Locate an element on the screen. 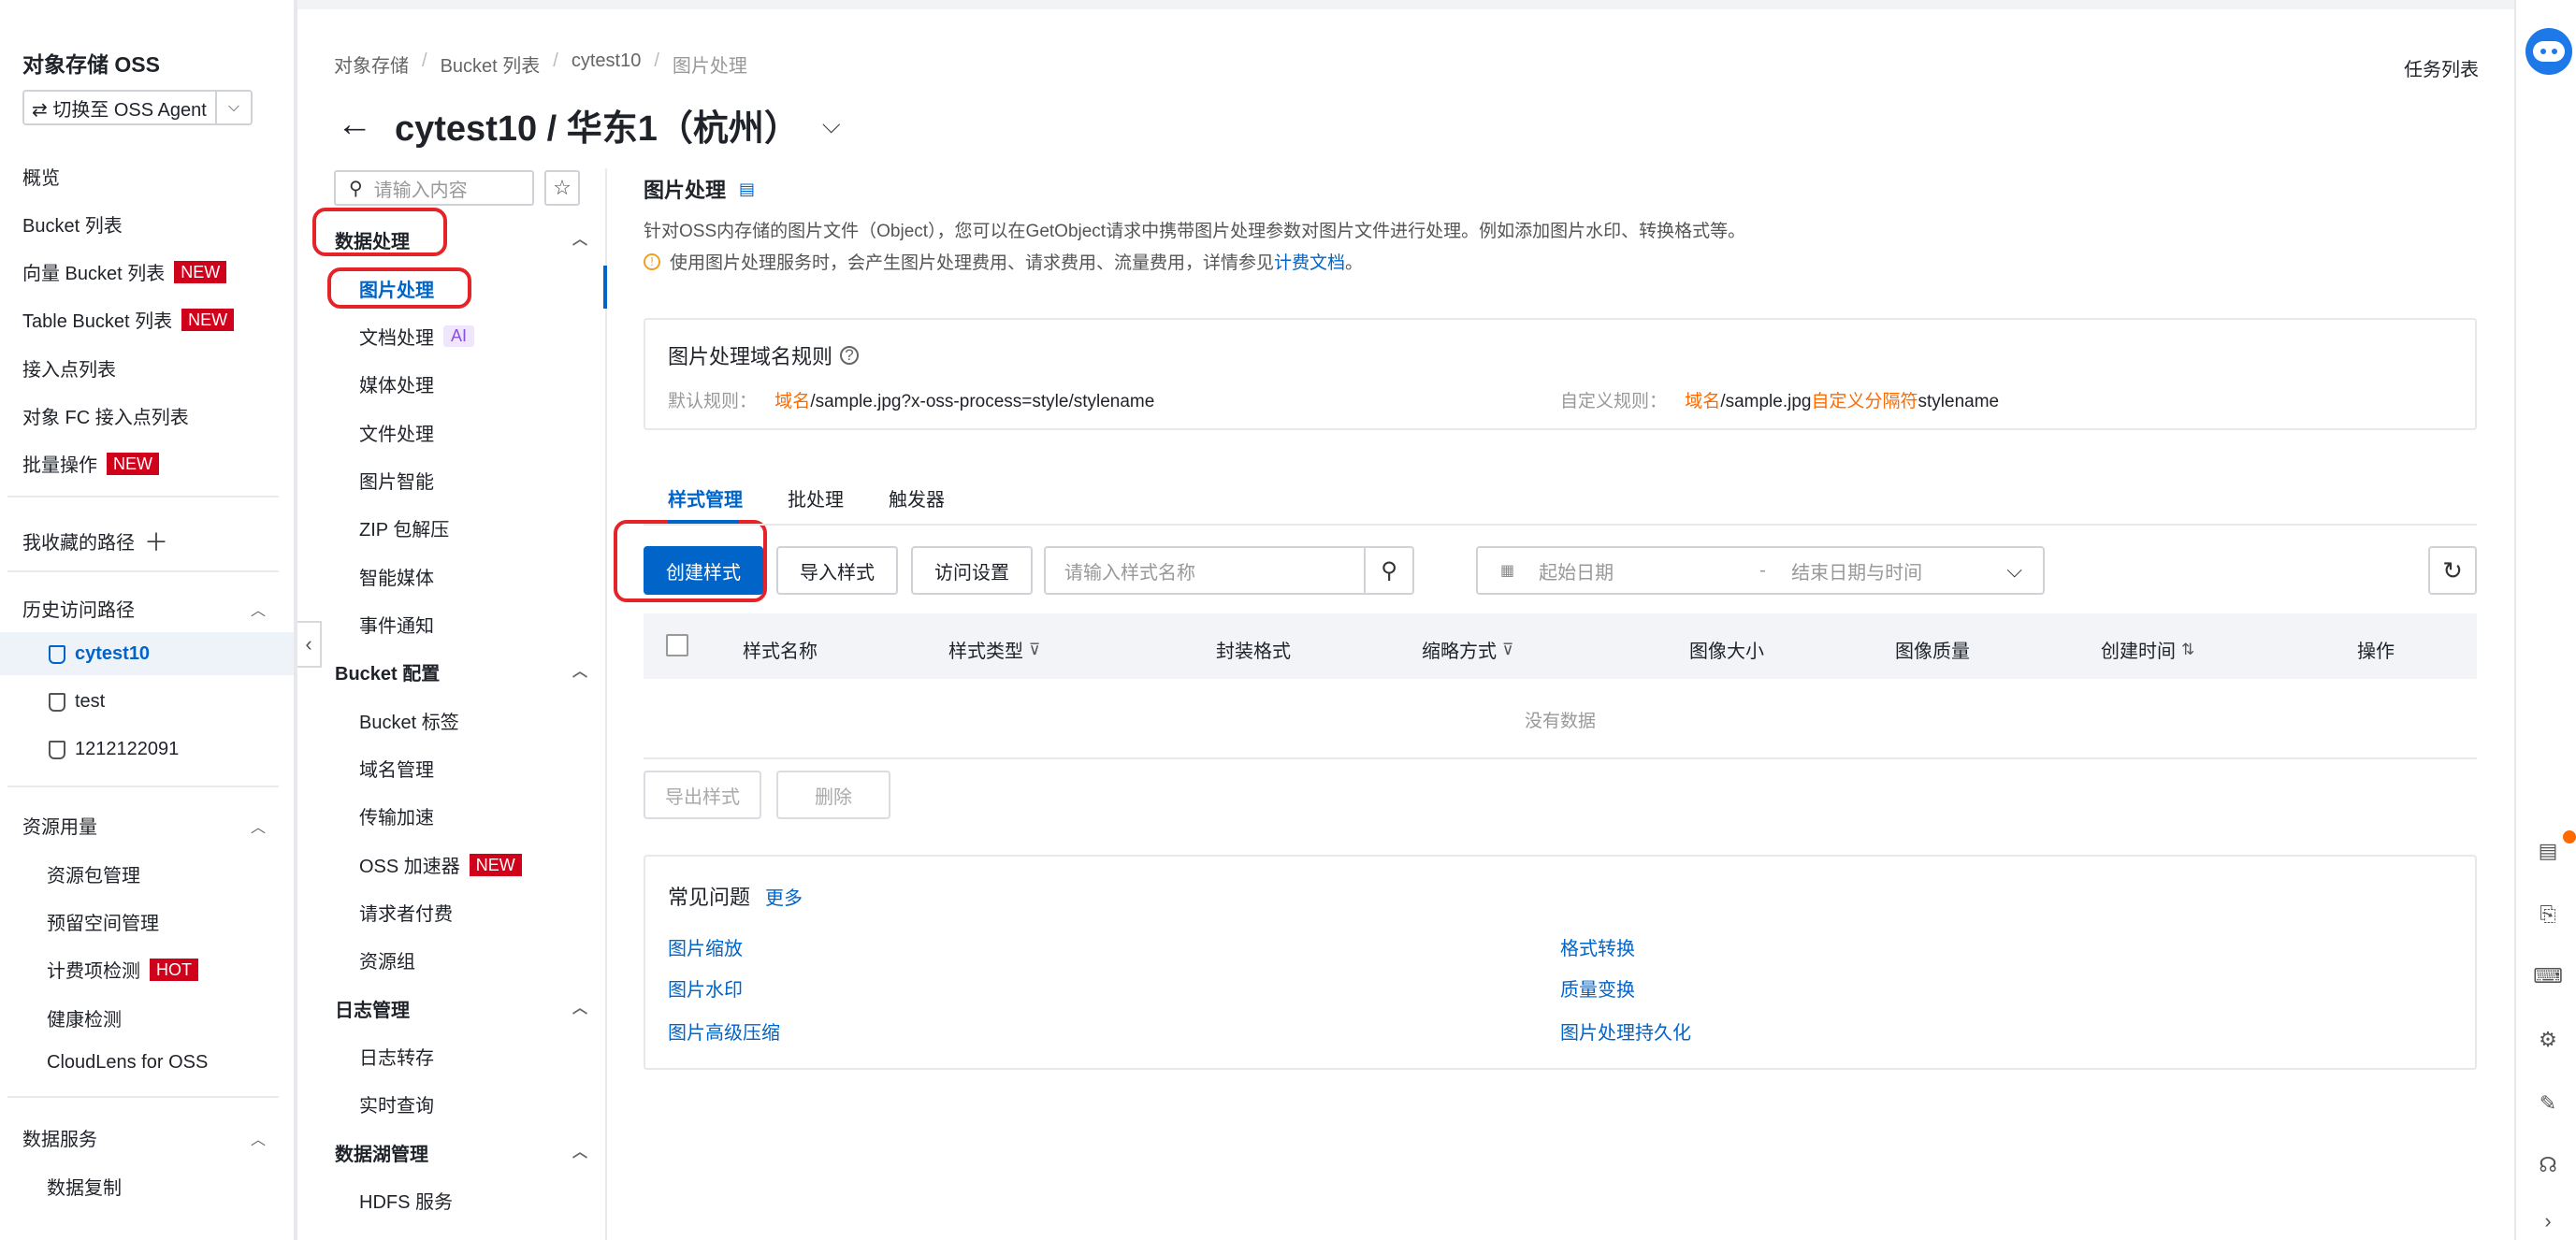 The image size is (2576, 1240). faq-link: 质量变换 is located at coordinates (1597, 988).